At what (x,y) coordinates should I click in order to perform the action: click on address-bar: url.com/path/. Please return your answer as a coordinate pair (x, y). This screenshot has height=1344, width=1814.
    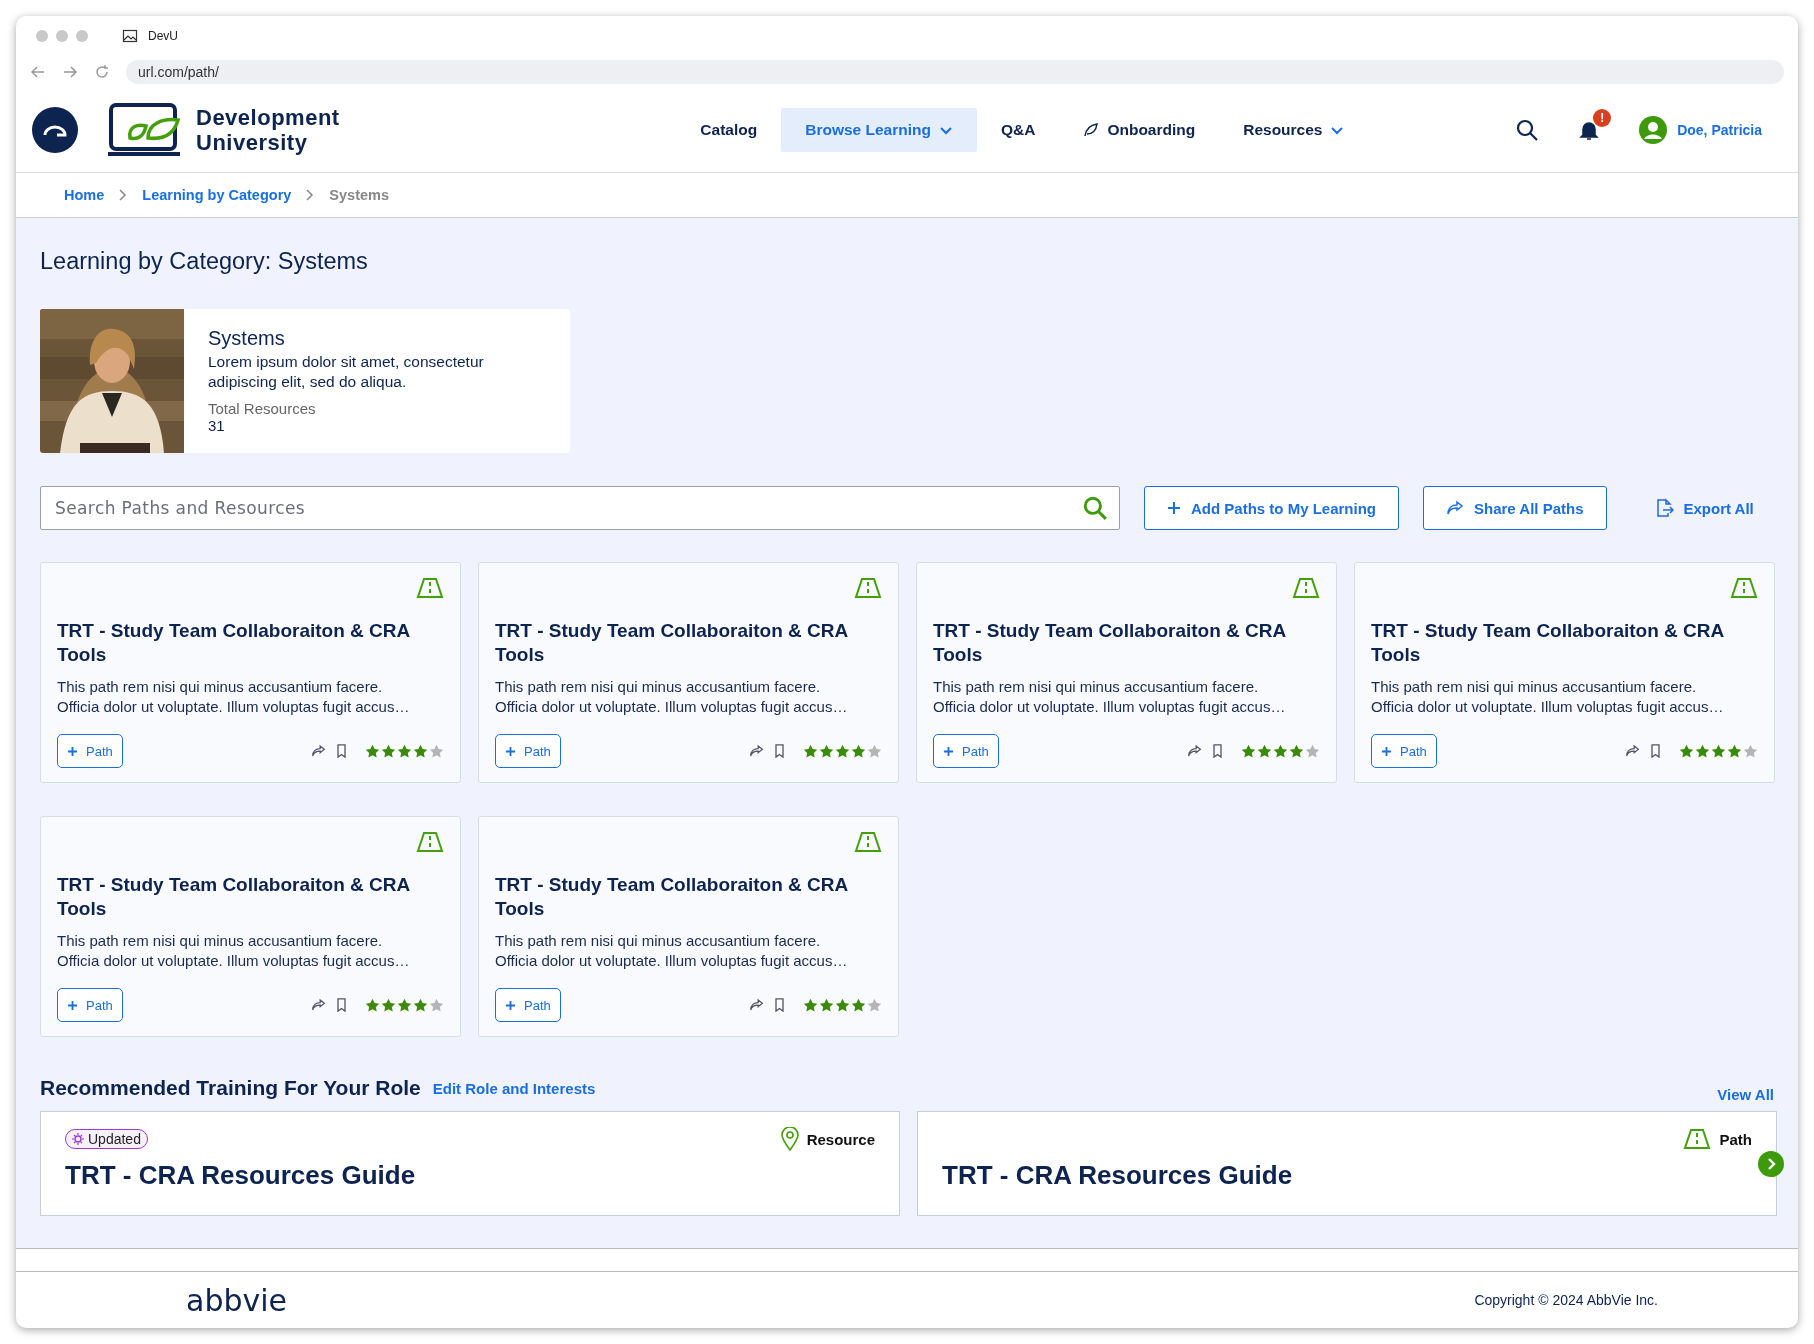
    Looking at the image, I should click on (955, 72).